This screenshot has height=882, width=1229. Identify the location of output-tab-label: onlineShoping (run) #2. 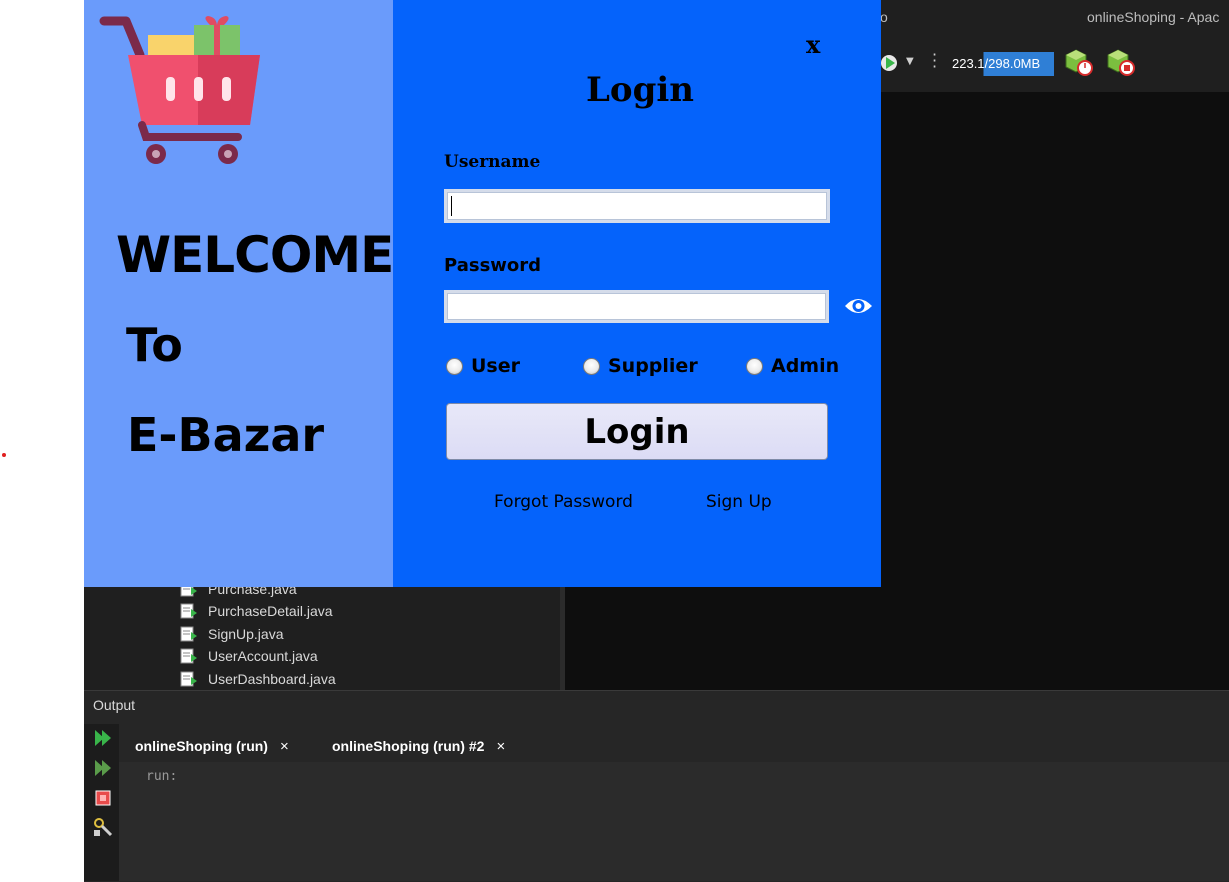
(408, 746).